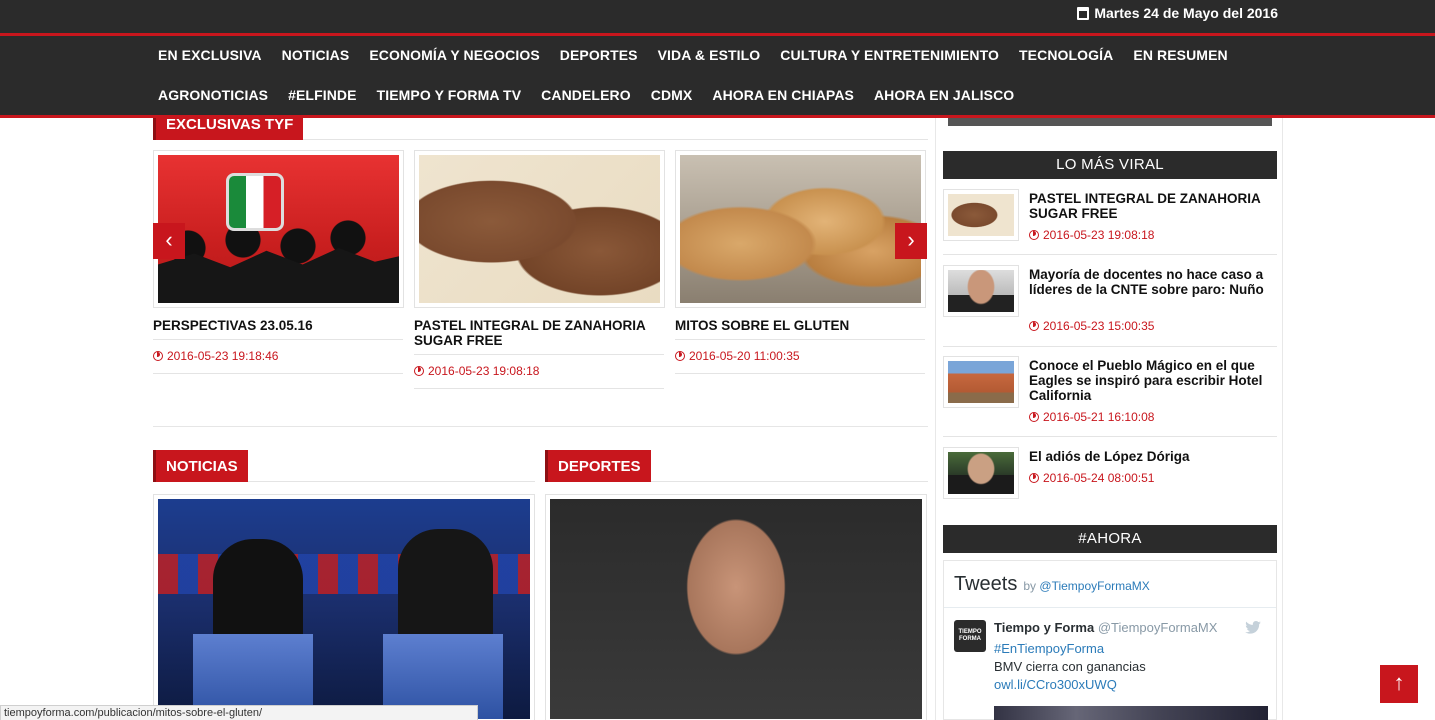  I want to click on nav-noticias: NOTICIAS, so click(316, 55).